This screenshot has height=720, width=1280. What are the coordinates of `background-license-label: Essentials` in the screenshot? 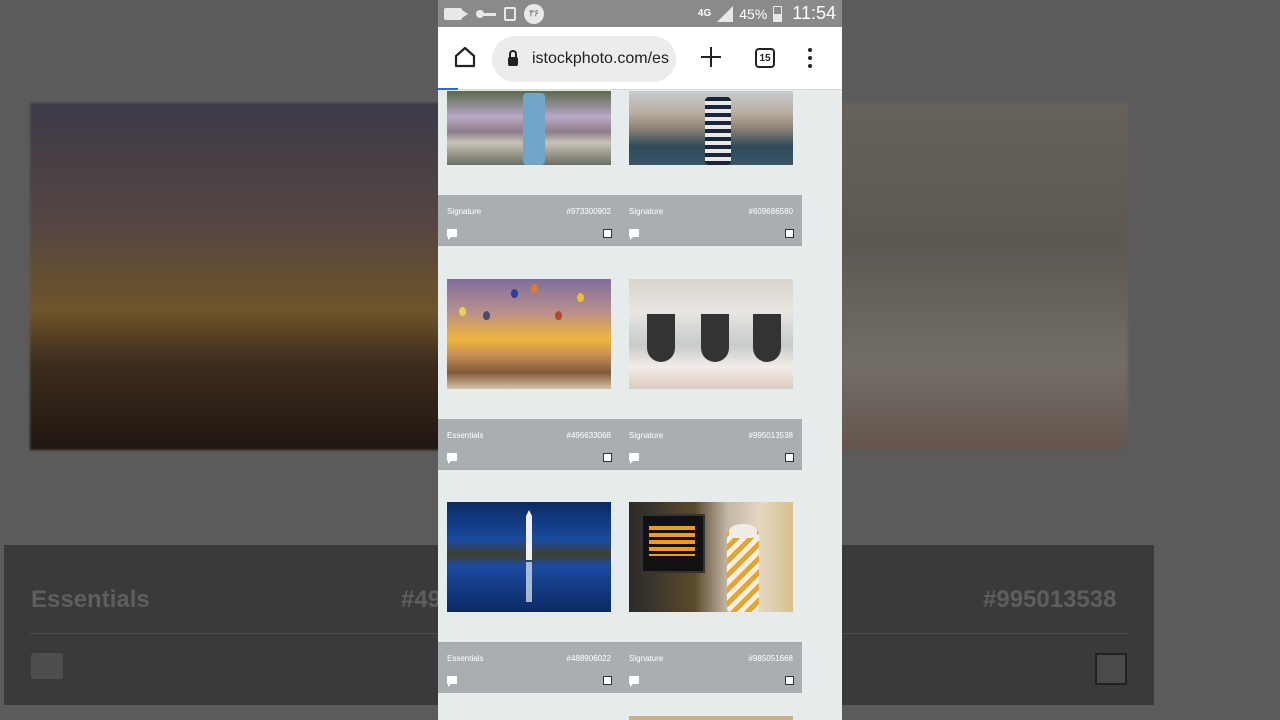 It's located at (90, 599).